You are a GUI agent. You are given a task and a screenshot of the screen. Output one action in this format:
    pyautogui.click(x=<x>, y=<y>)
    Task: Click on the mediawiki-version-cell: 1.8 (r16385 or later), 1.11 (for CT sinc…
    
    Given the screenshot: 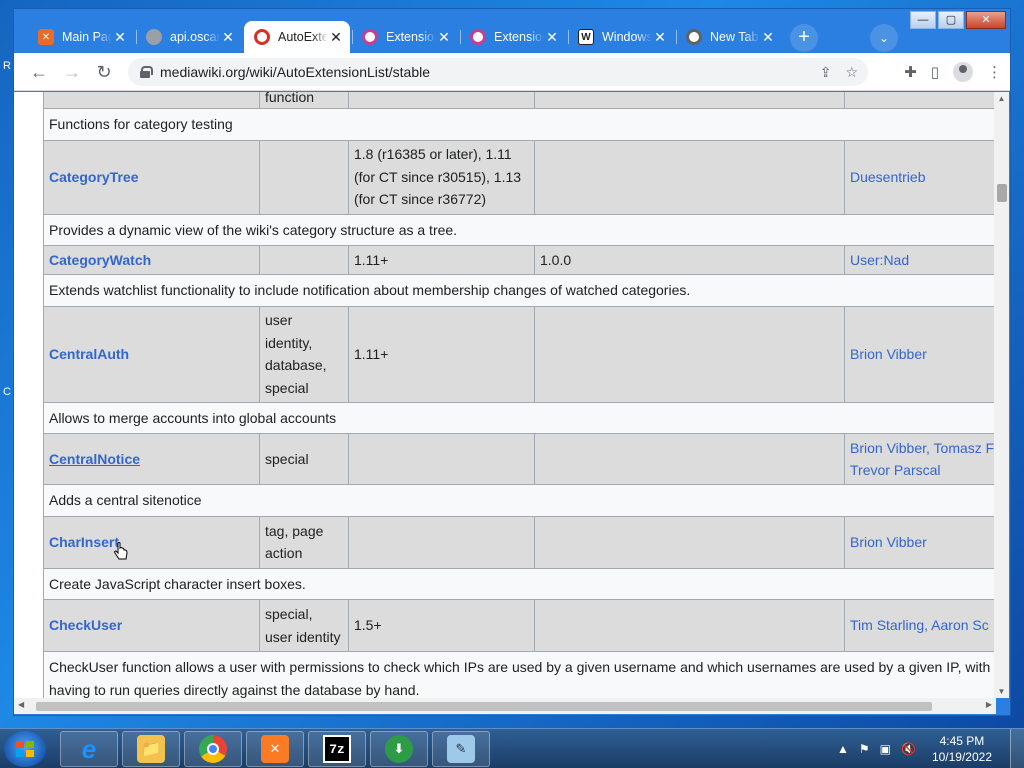 What is the action you would take?
    pyautogui.click(x=441, y=177)
    